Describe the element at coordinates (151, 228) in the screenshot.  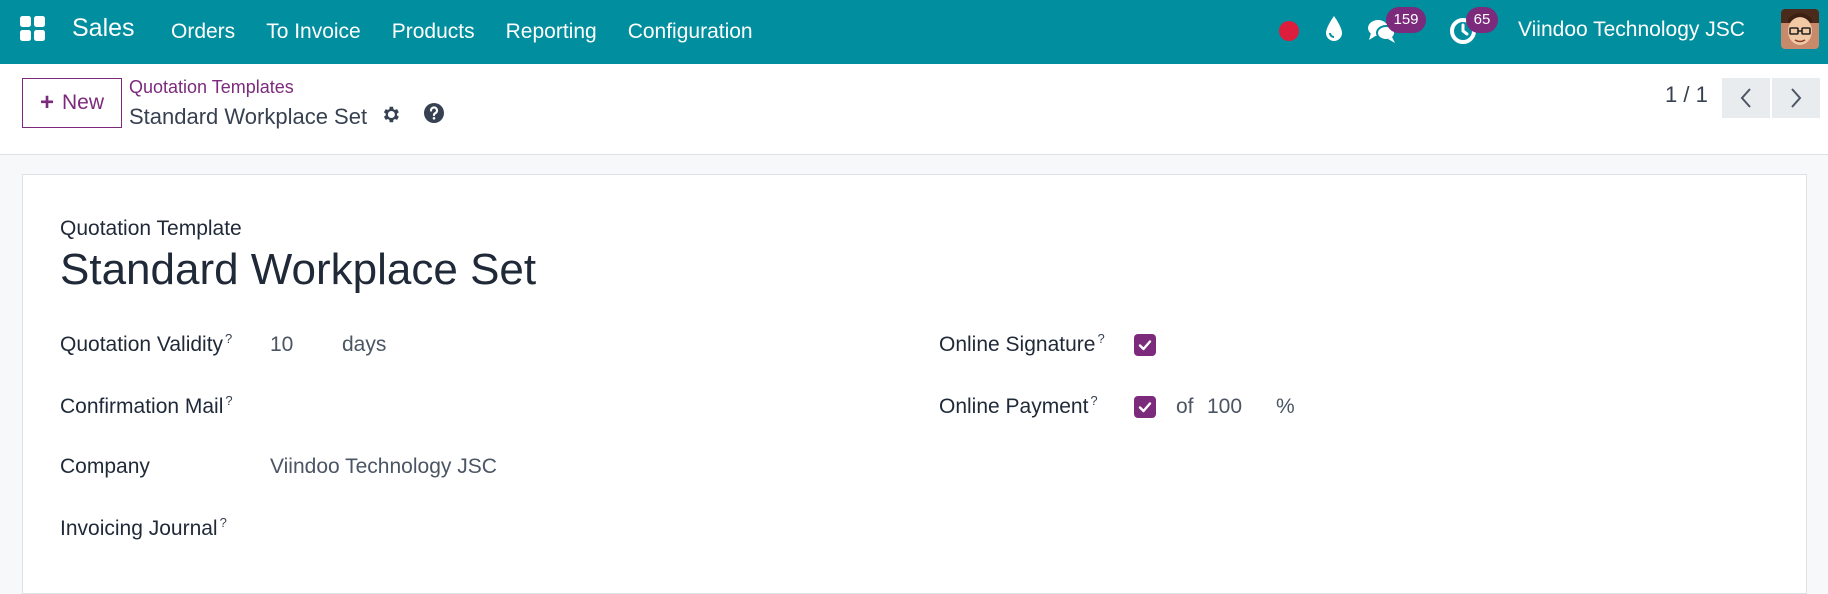
I see `form-section-label: Quotation Template` at that location.